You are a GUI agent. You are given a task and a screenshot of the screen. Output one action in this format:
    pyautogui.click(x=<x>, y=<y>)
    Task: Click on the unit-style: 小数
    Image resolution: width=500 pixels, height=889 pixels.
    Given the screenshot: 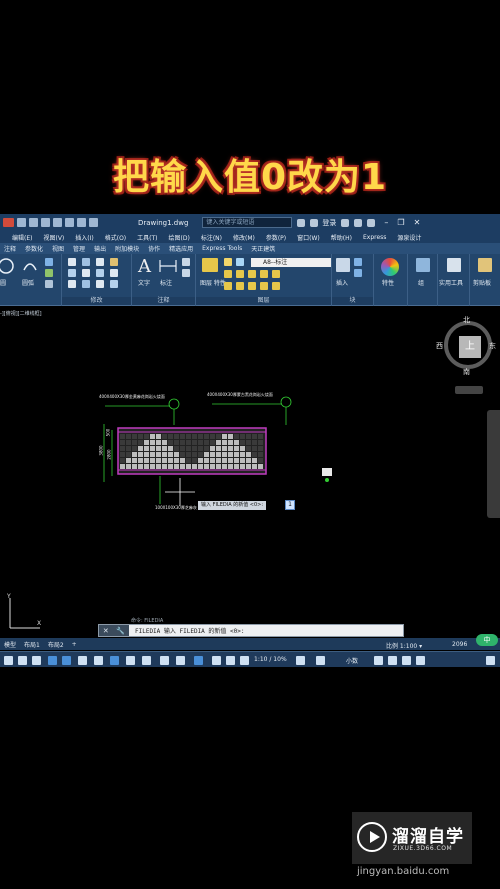 What is the action you would take?
    pyautogui.click(x=352, y=660)
    